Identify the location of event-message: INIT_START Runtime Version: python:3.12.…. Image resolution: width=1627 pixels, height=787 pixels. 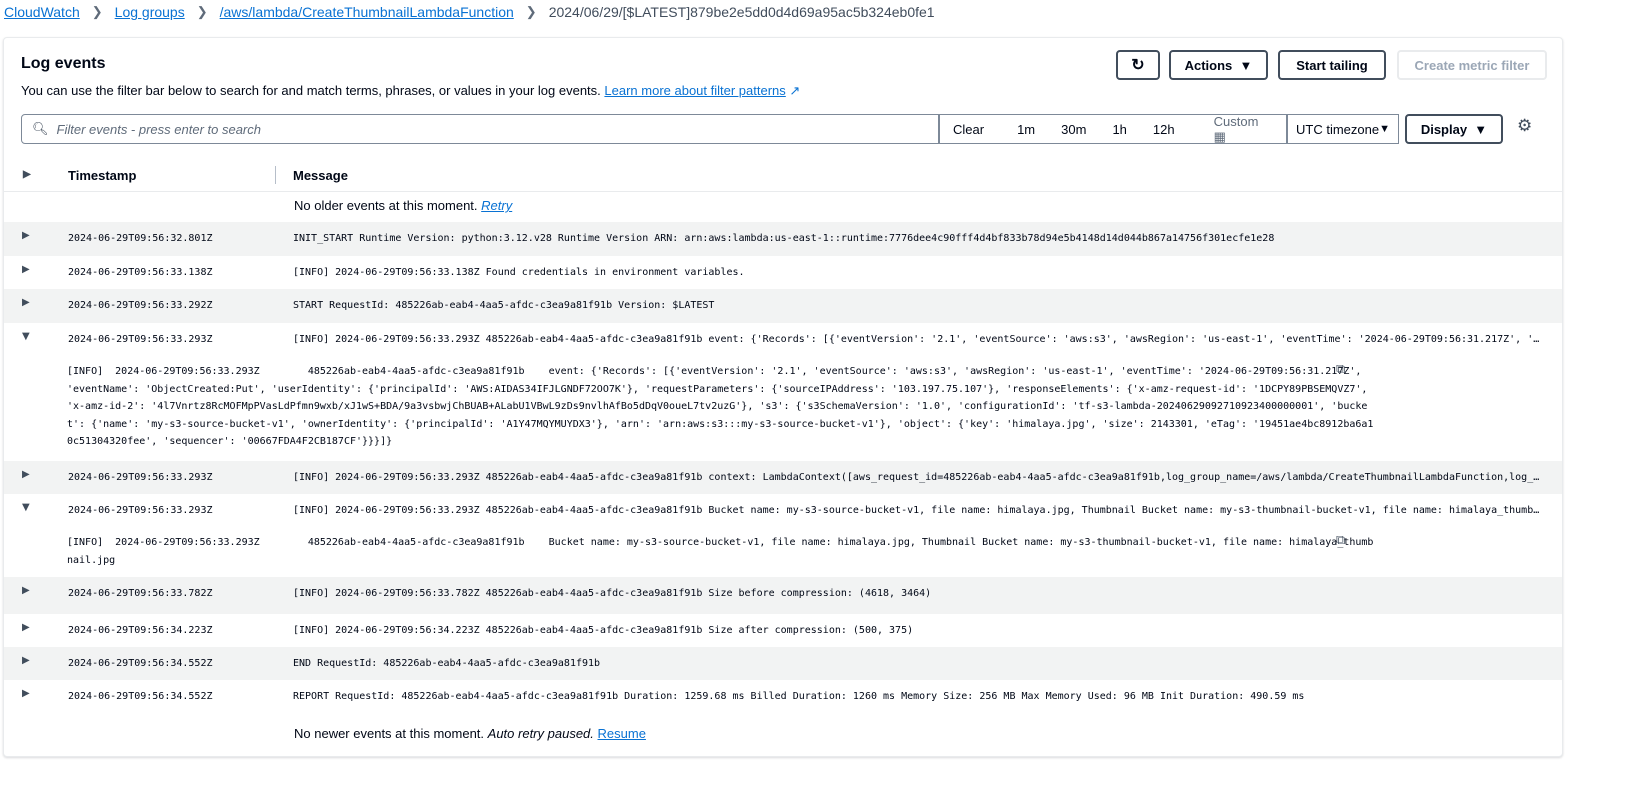
(784, 238).